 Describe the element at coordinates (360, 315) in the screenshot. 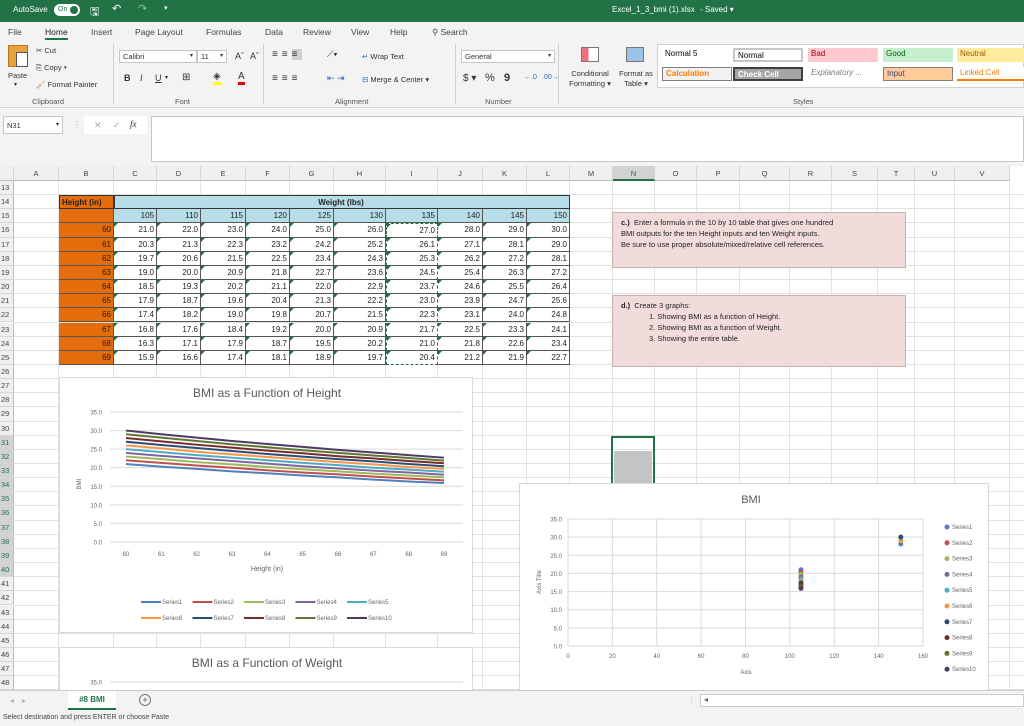

I see `bmi-cell: 21.5` at that location.